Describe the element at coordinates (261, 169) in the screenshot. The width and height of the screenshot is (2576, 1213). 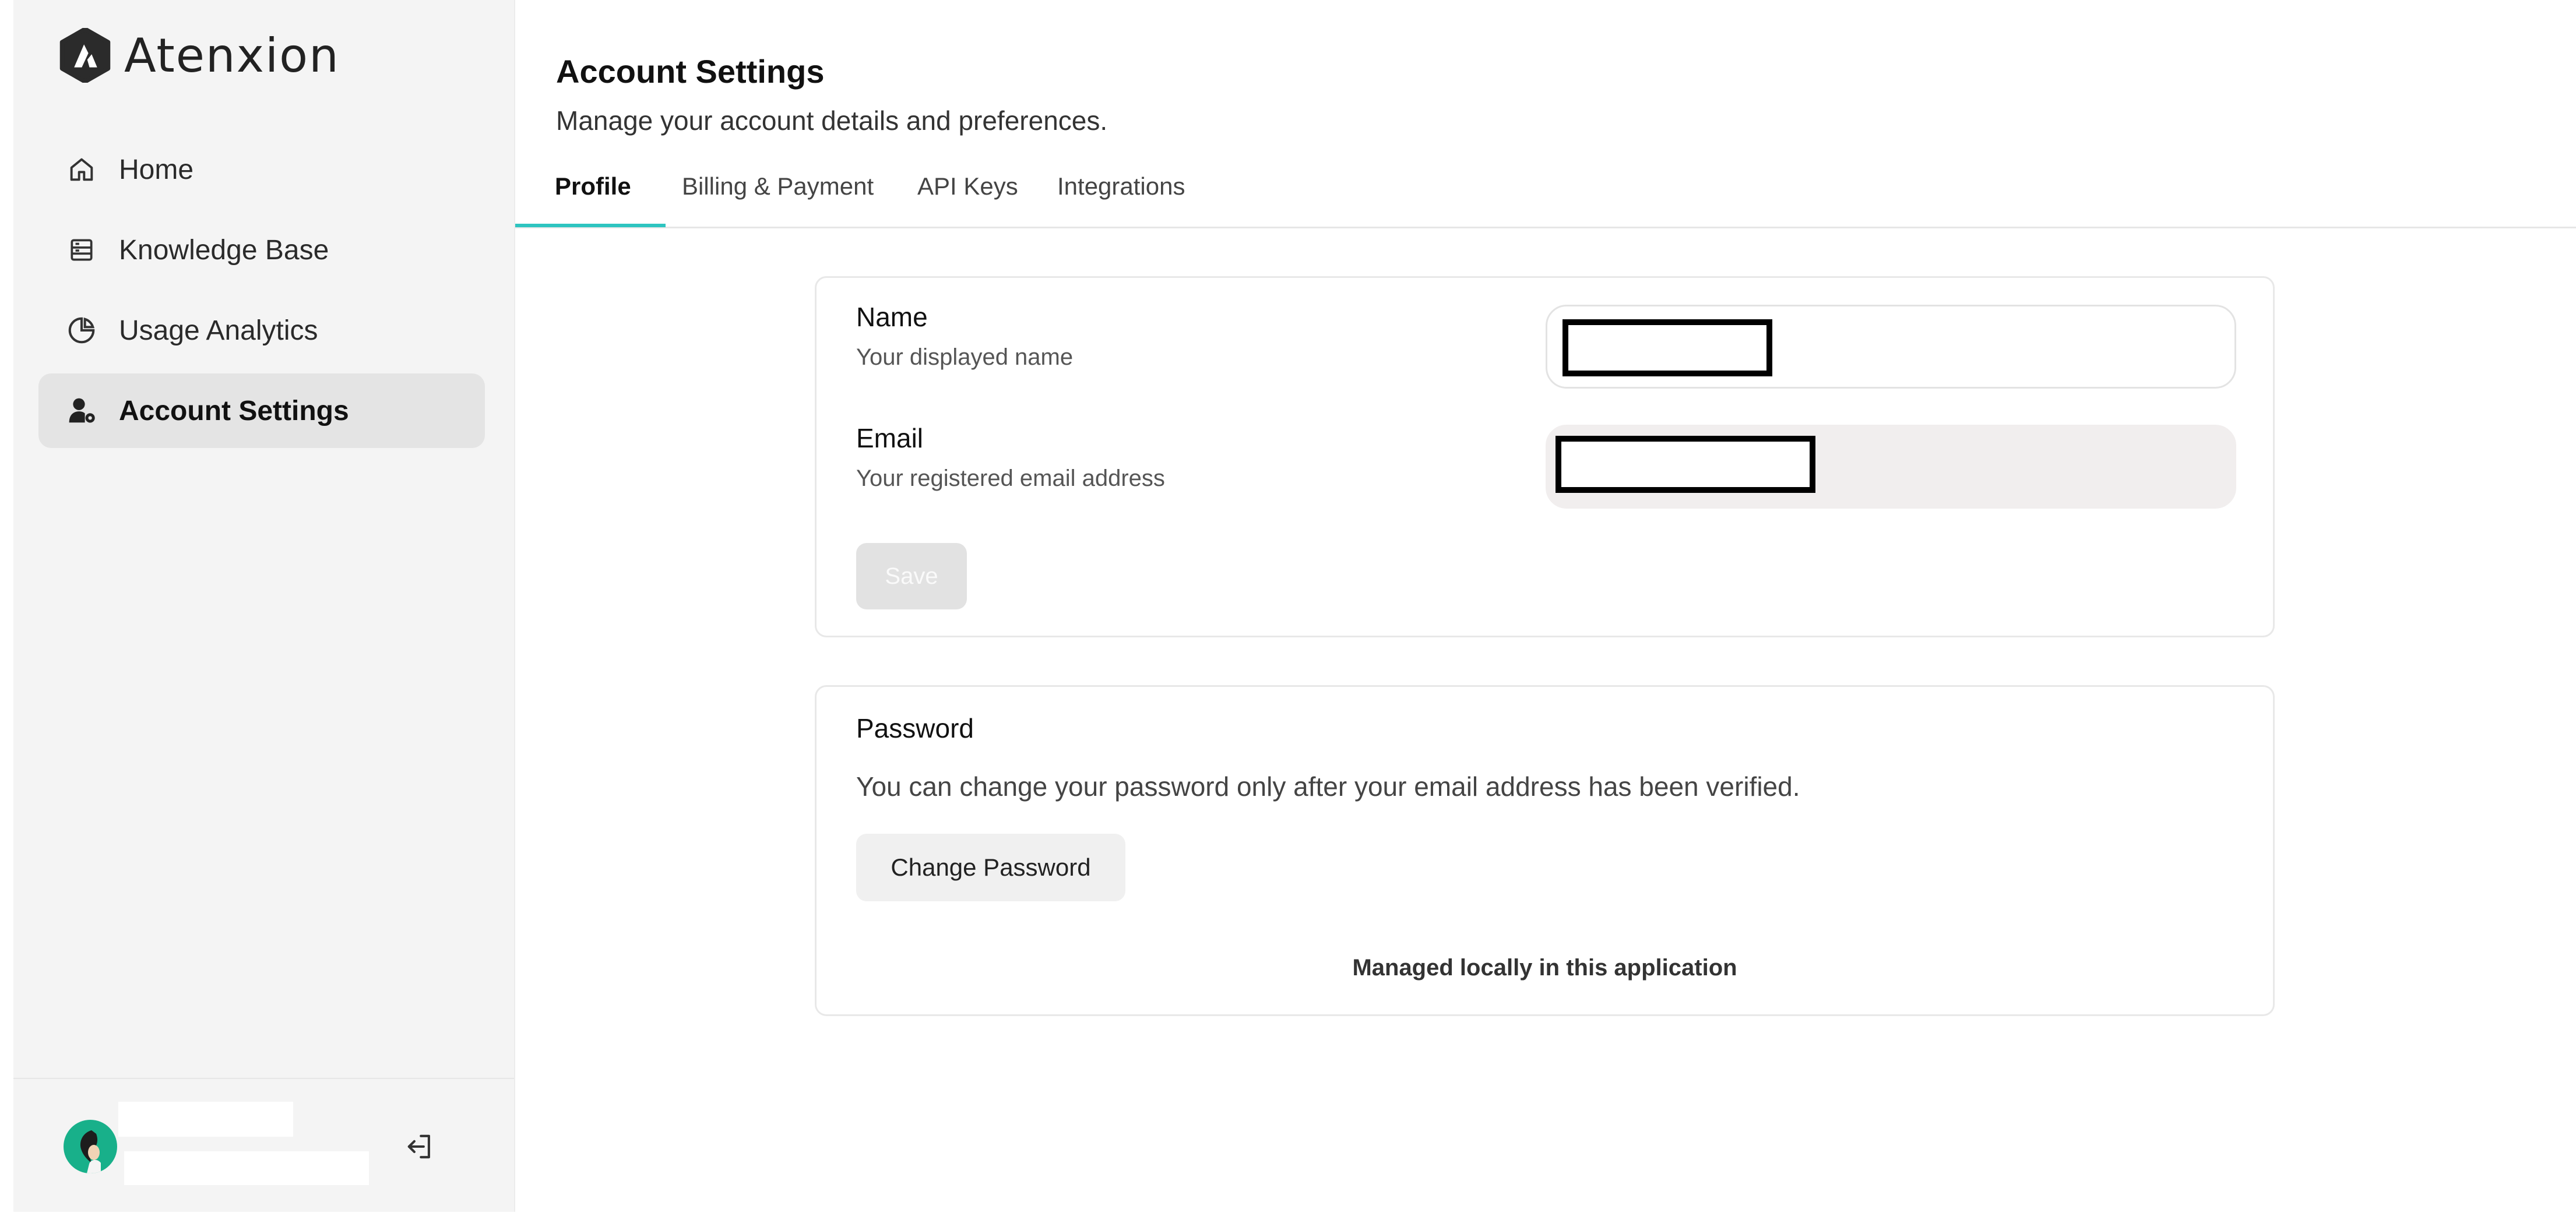
I see `sidebar-item-home: Home` at that location.